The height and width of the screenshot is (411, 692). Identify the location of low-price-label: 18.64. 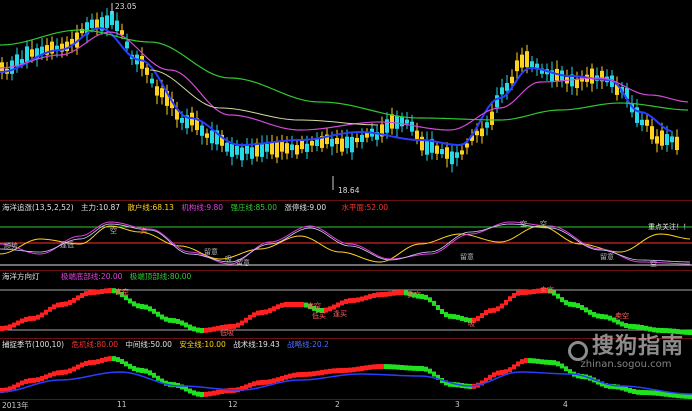
(349, 190).